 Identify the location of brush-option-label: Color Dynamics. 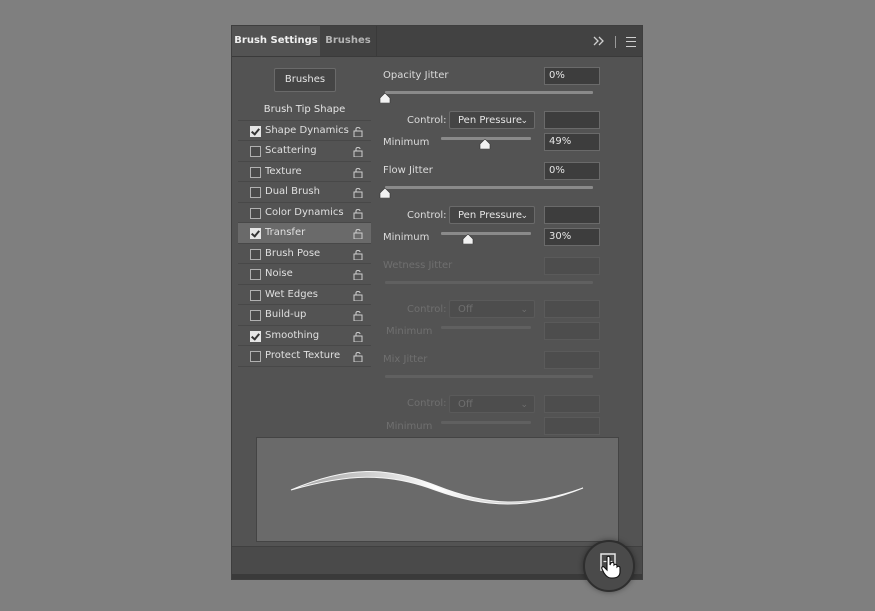
(304, 212).